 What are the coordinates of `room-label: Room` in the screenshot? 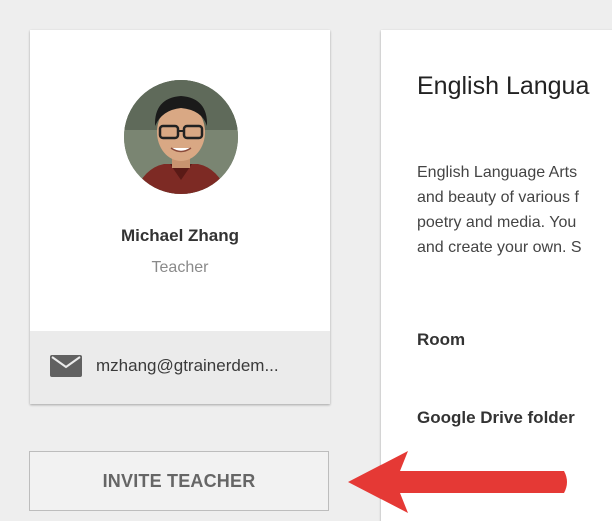 It's located at (441, 339).